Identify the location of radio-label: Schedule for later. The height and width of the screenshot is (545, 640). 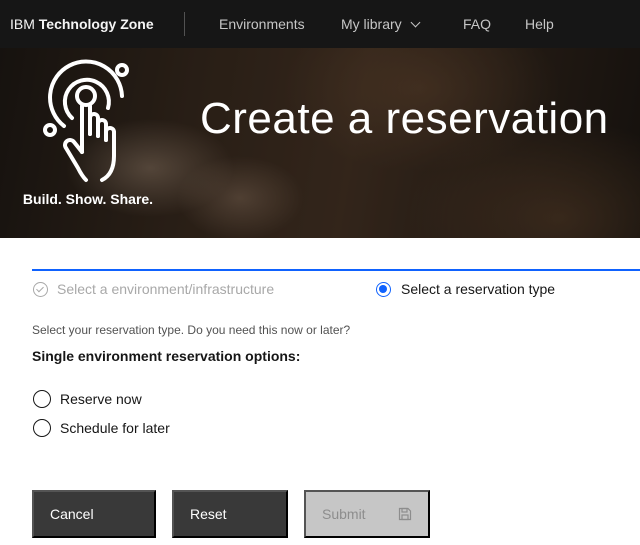
(115, 428).